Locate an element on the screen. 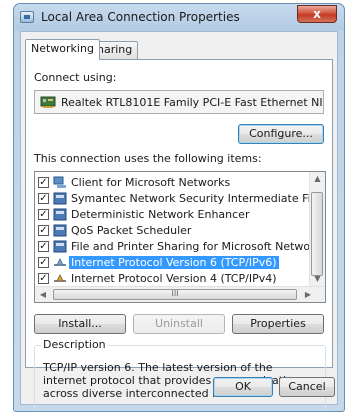  close-button: x is located at coordinates (317, 14).